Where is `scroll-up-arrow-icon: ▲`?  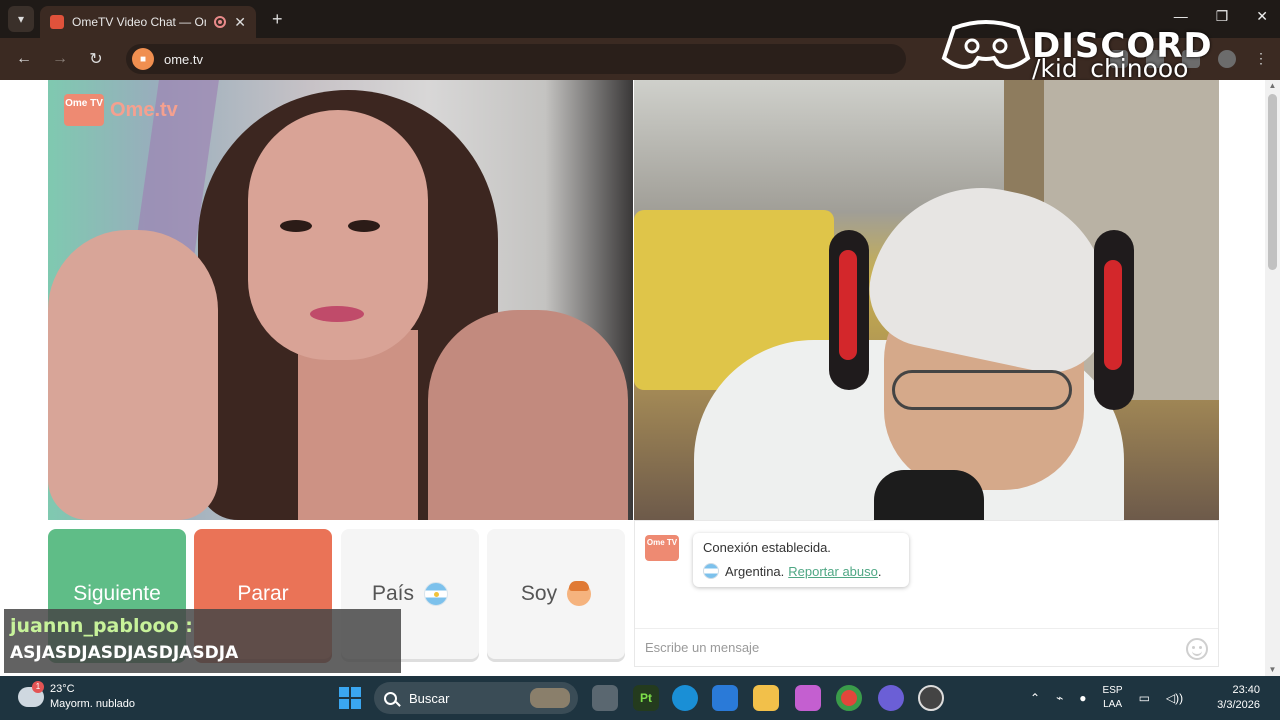 scroll-up-arrow-icon: ▲ is located at coordinates (1272, 86).